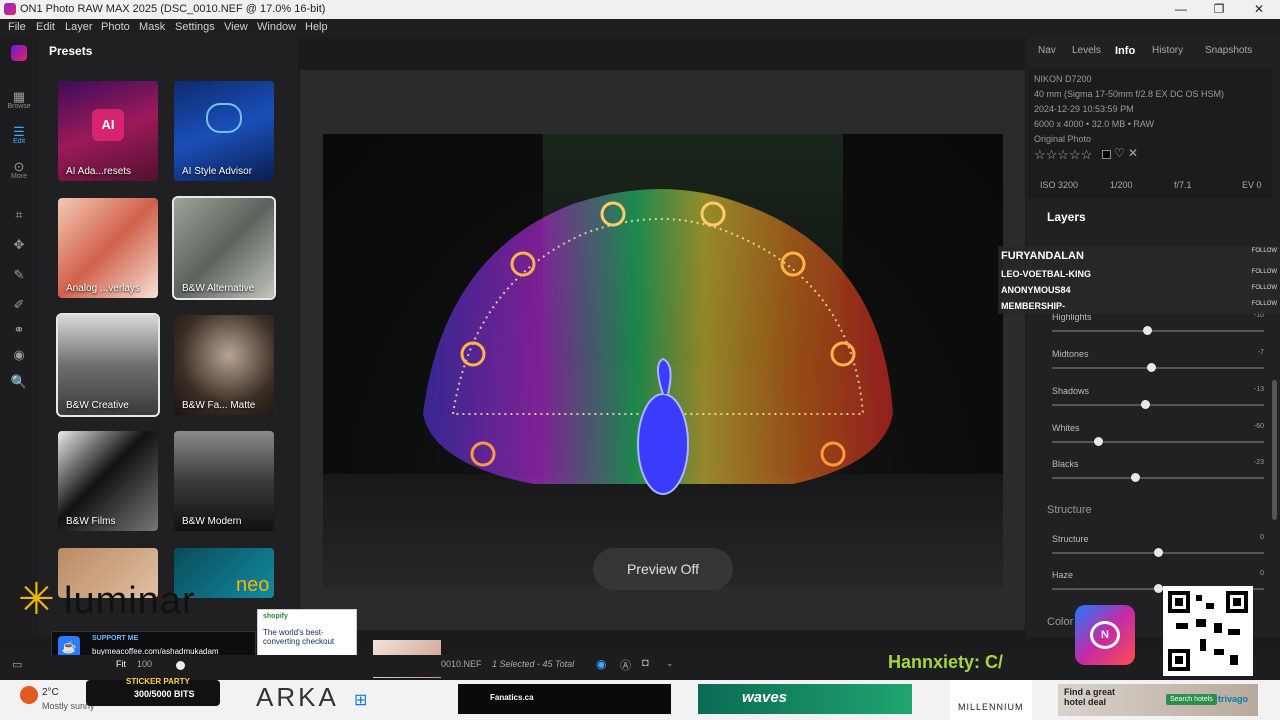 Image resolution: width=1280 pixels, height=720 pixels. I want to click on retouch-tool-icon: ✐, so click(19, 305).